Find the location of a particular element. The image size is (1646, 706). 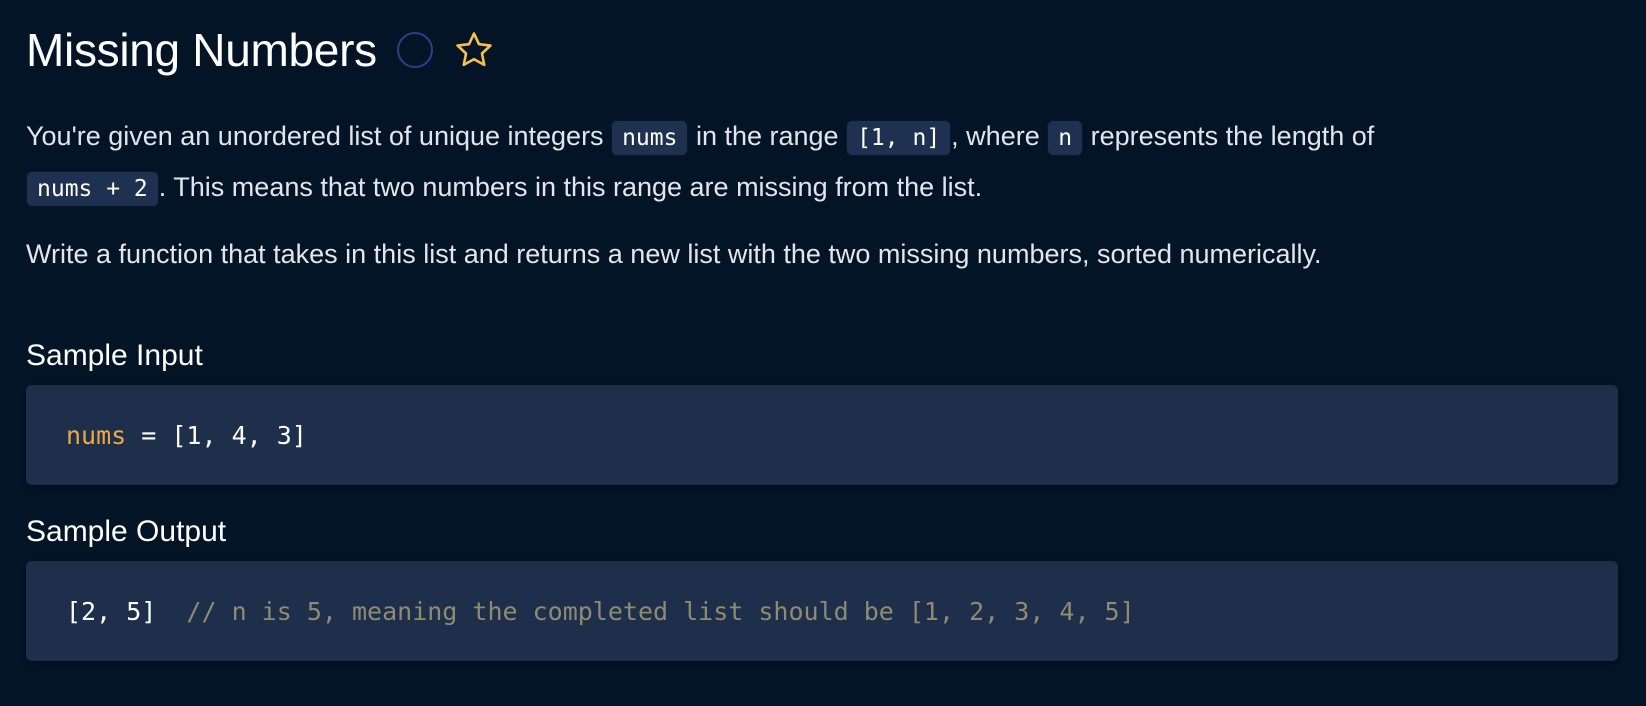

input-assign-operator: = is located at coordinates (149, 435).